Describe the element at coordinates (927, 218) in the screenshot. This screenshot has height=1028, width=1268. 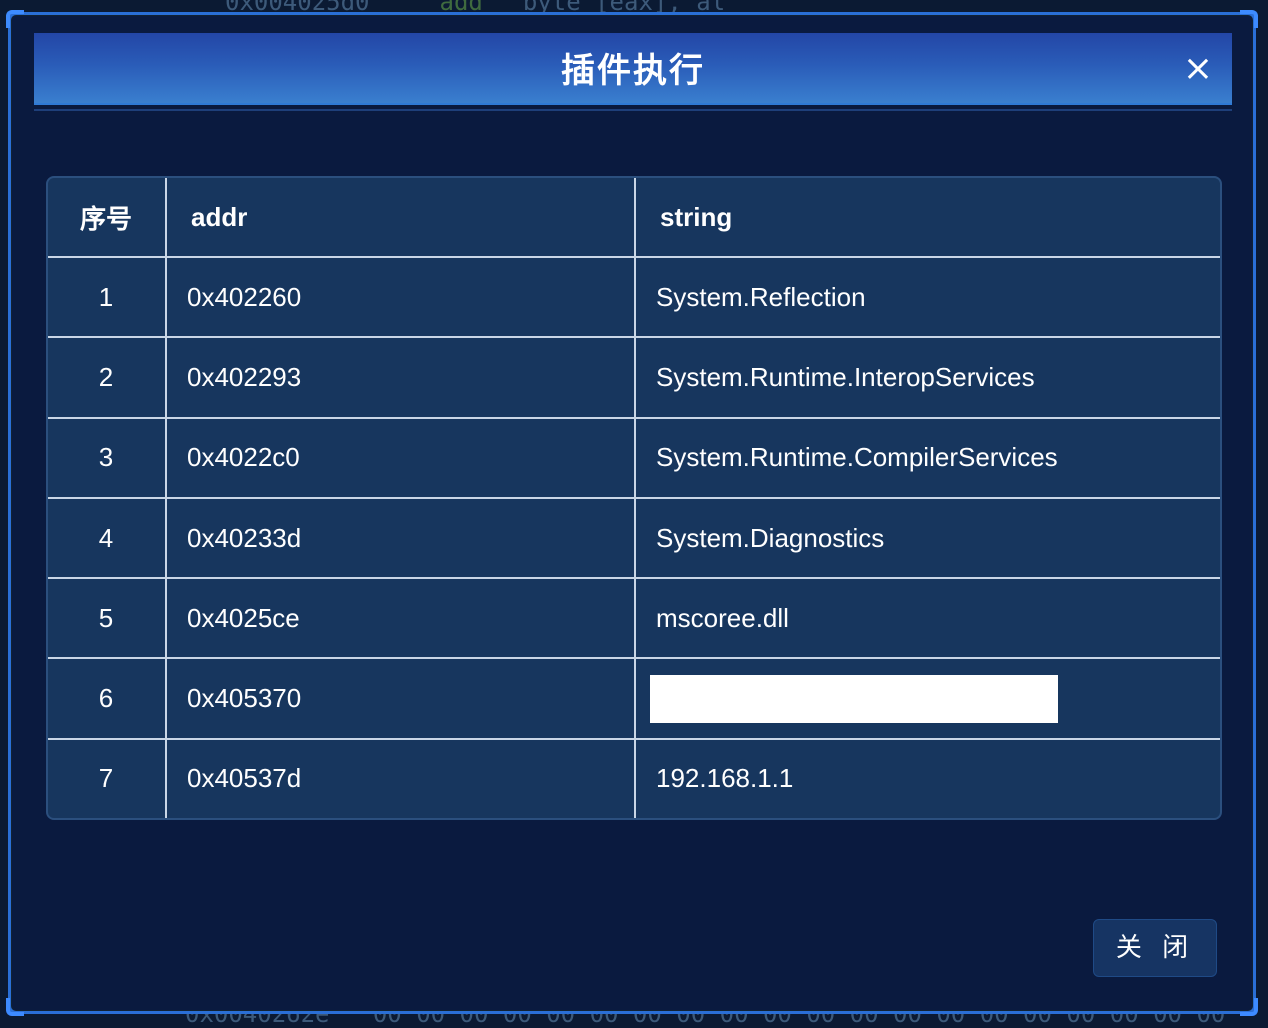
I see `header-string: string` at that location.